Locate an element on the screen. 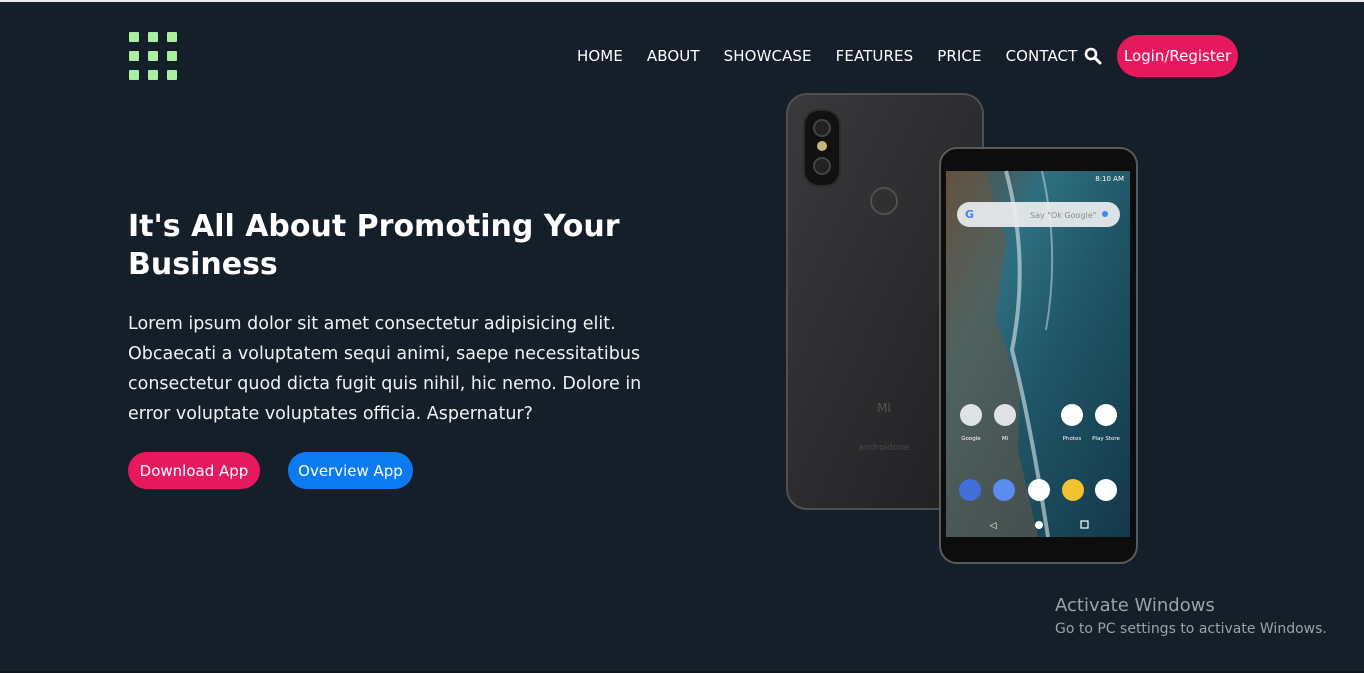 This screenshot has width=1364, height=673. phone-dock-phone-icon is located at coordinates (970, 490).